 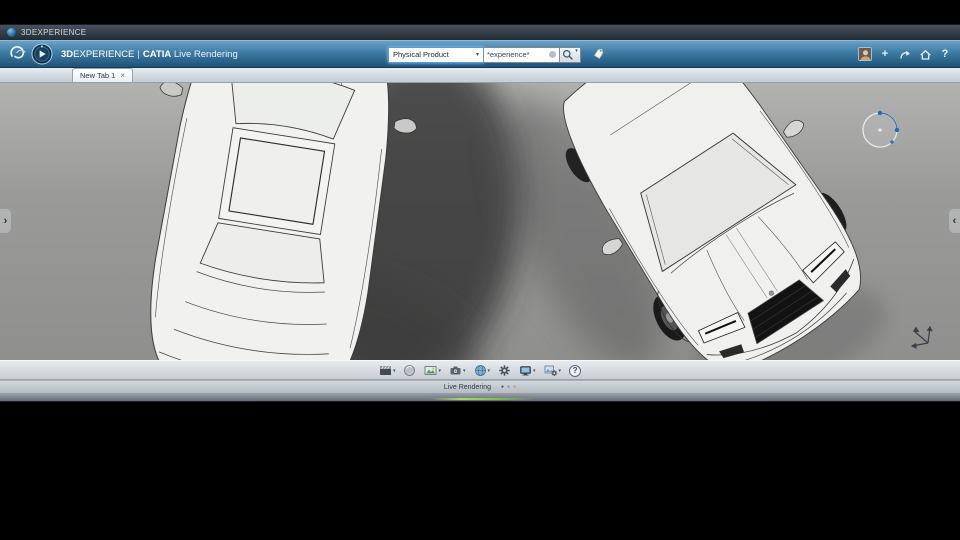 I want to click on environment-button: ▾, so click(x=482, y=371).